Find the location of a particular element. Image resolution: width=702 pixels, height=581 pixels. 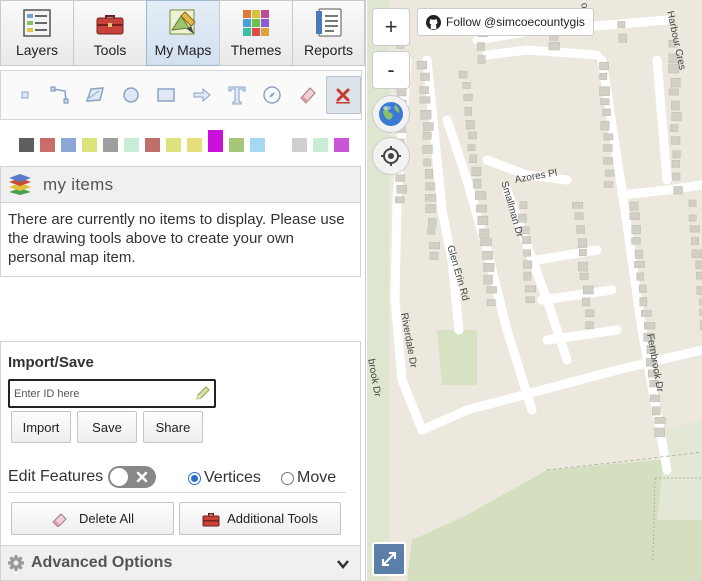

edit-features-row: Edit Features Vertices Move is located at coordinates (181, 478).